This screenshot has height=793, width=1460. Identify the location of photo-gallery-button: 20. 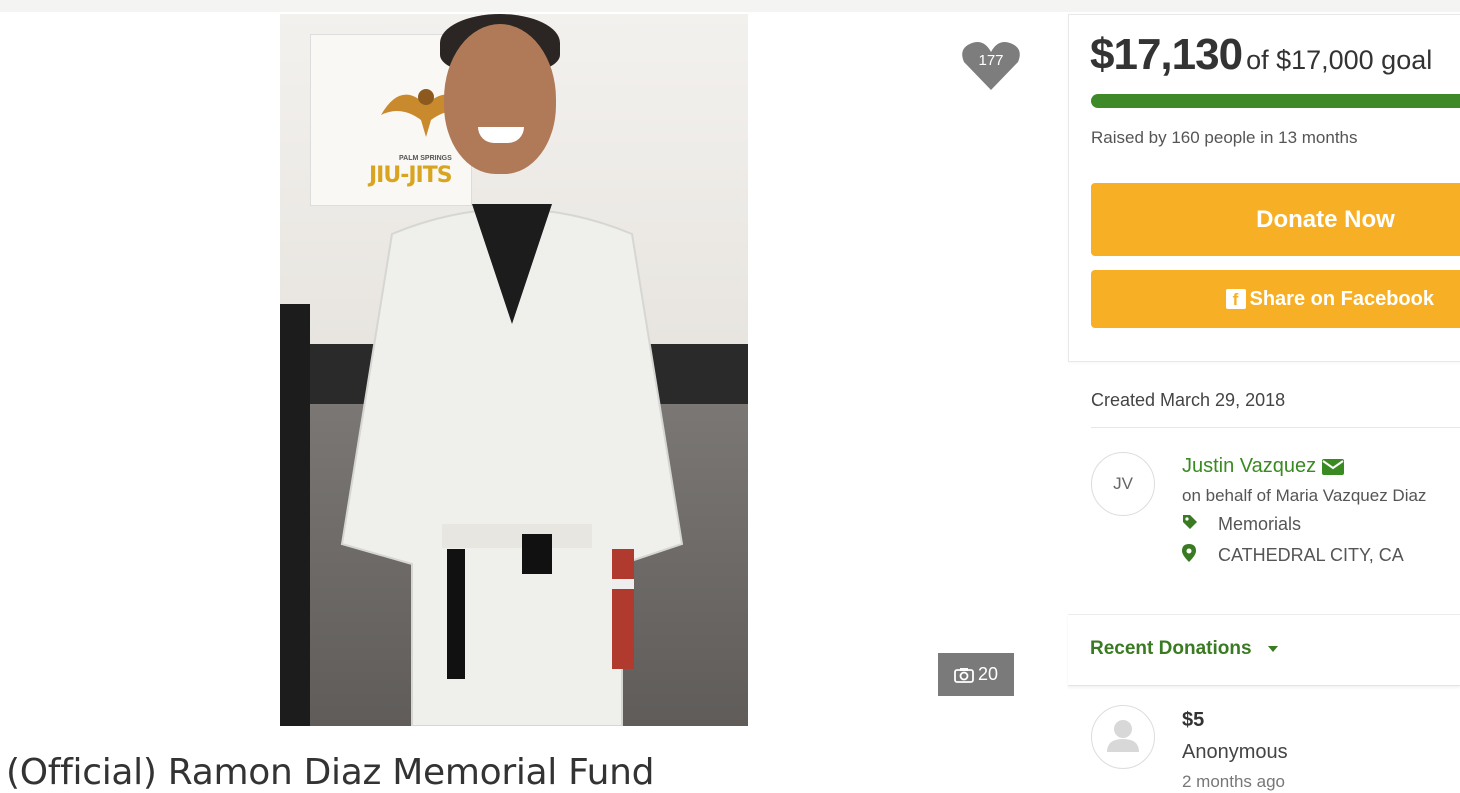
(976, 674).